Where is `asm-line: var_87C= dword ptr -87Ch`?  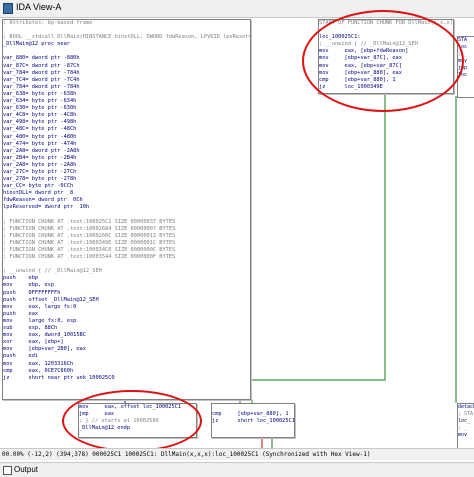
asm-line: var_87C= dword ptr -87Ch is located at coordinates (126, 66).